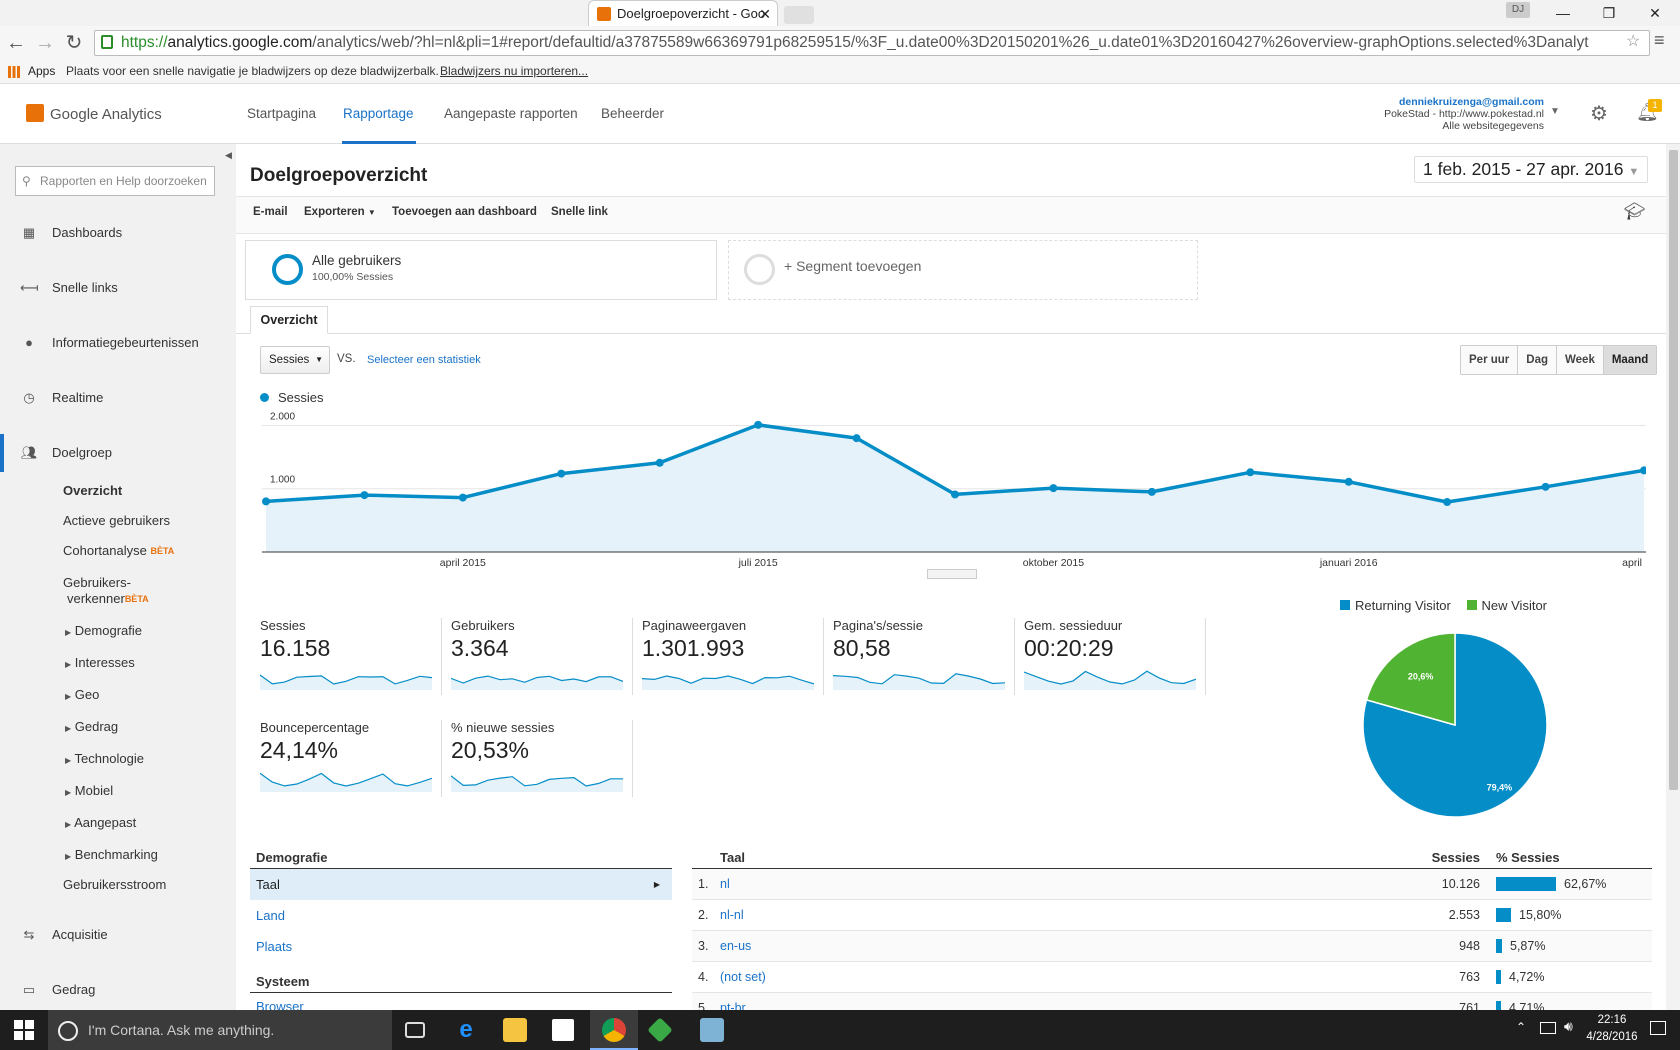 This screenshot has height=1050, width=1680. I want to click on demografie-item-plaats: Plaats, so click(274, 946).